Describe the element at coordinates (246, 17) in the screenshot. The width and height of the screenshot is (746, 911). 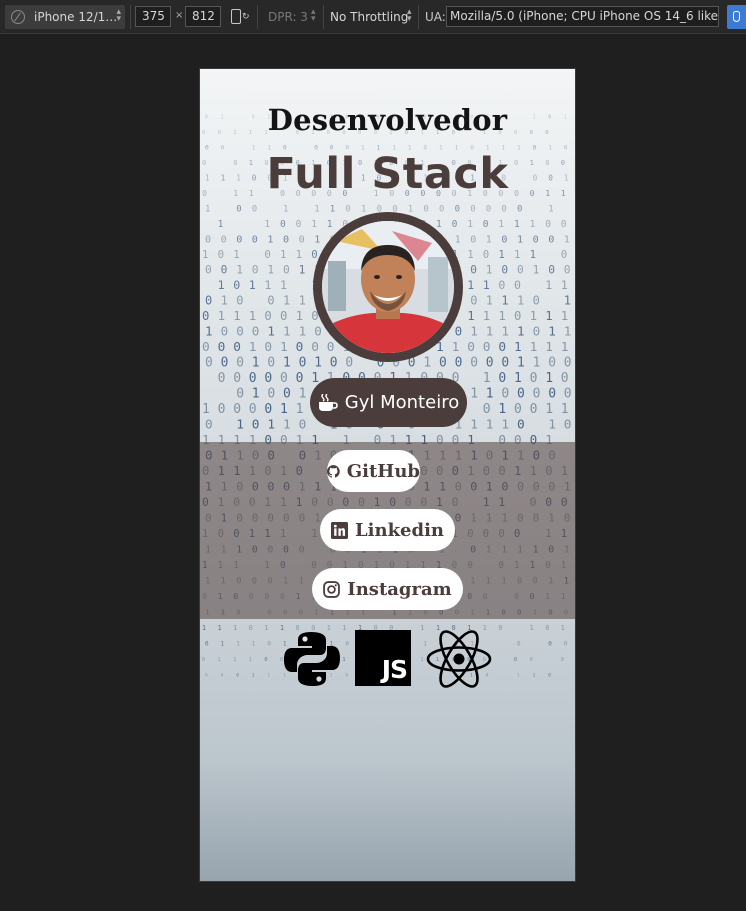
I see `rotate-arrow-icon: ↻` at that location.